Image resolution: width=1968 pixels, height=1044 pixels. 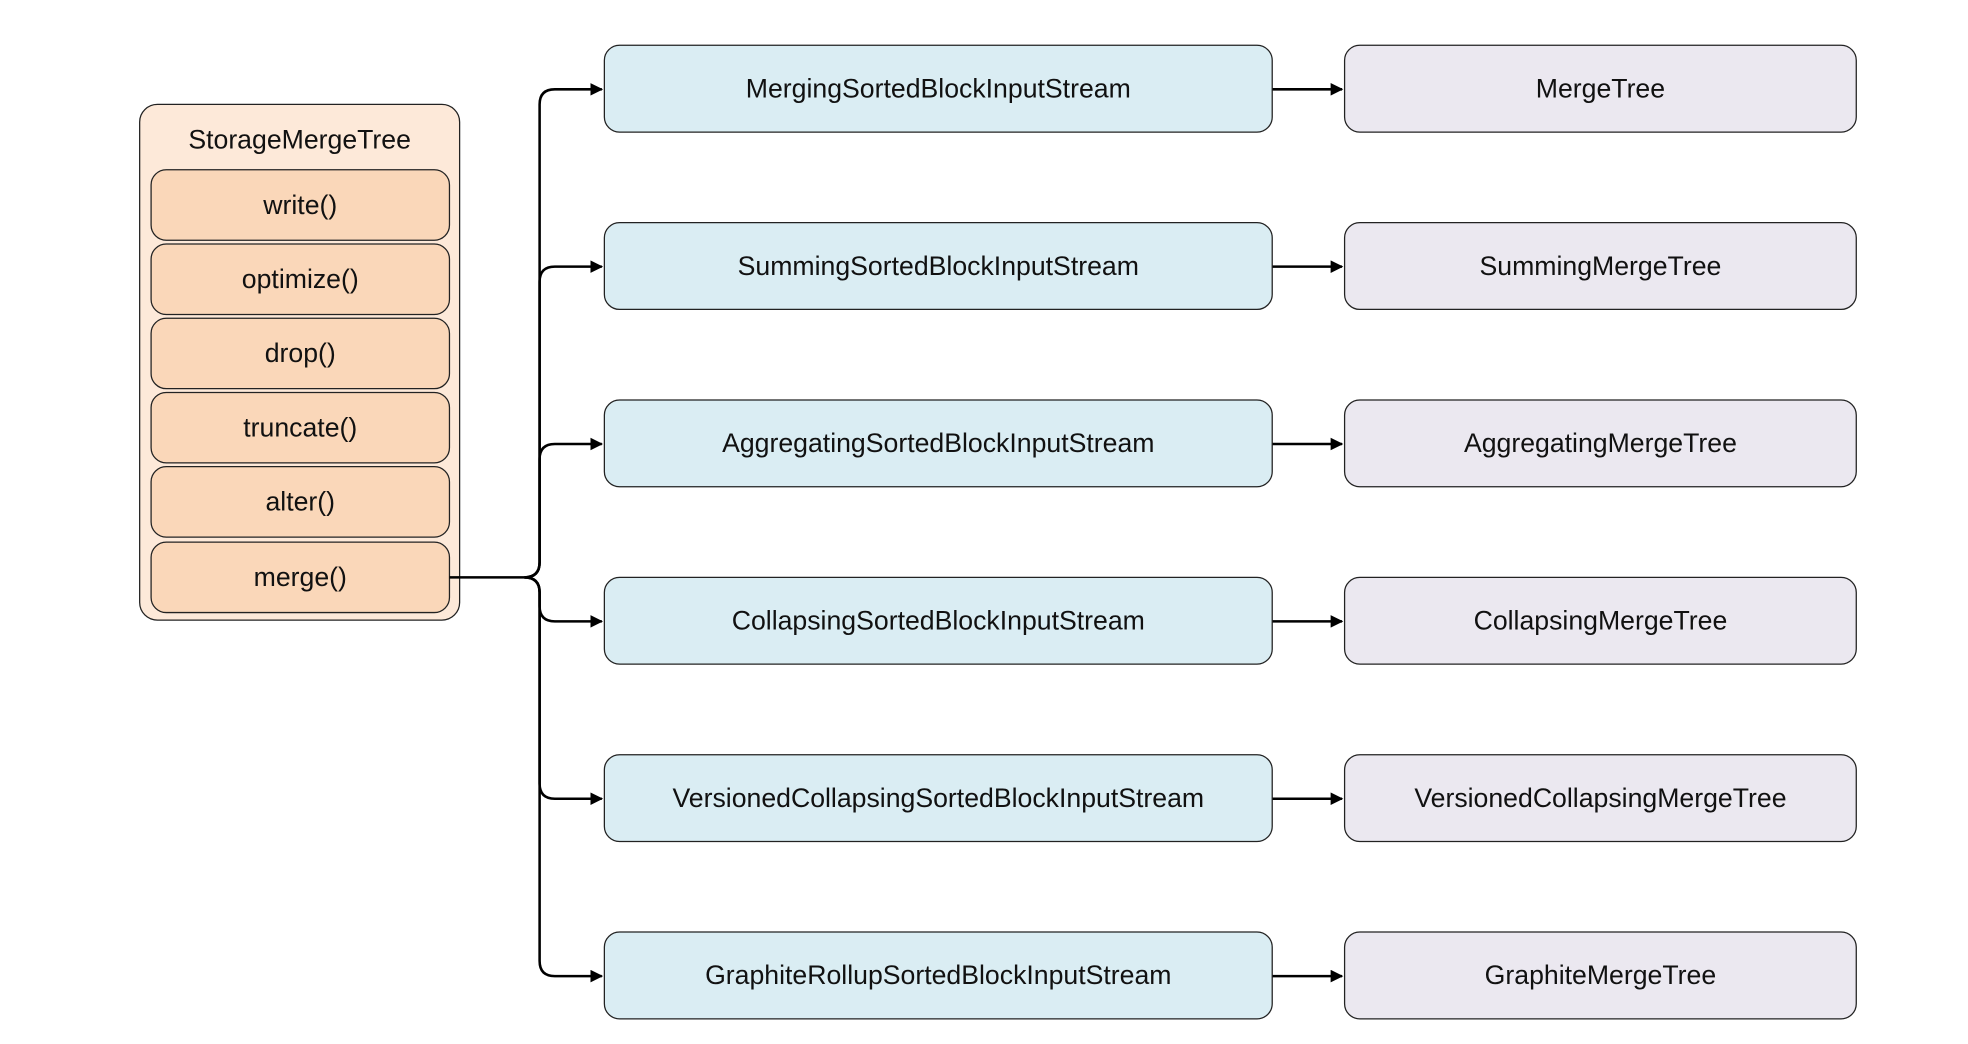 I want to click on method-truncate-label: truncate(), so click(x=300, y=428).